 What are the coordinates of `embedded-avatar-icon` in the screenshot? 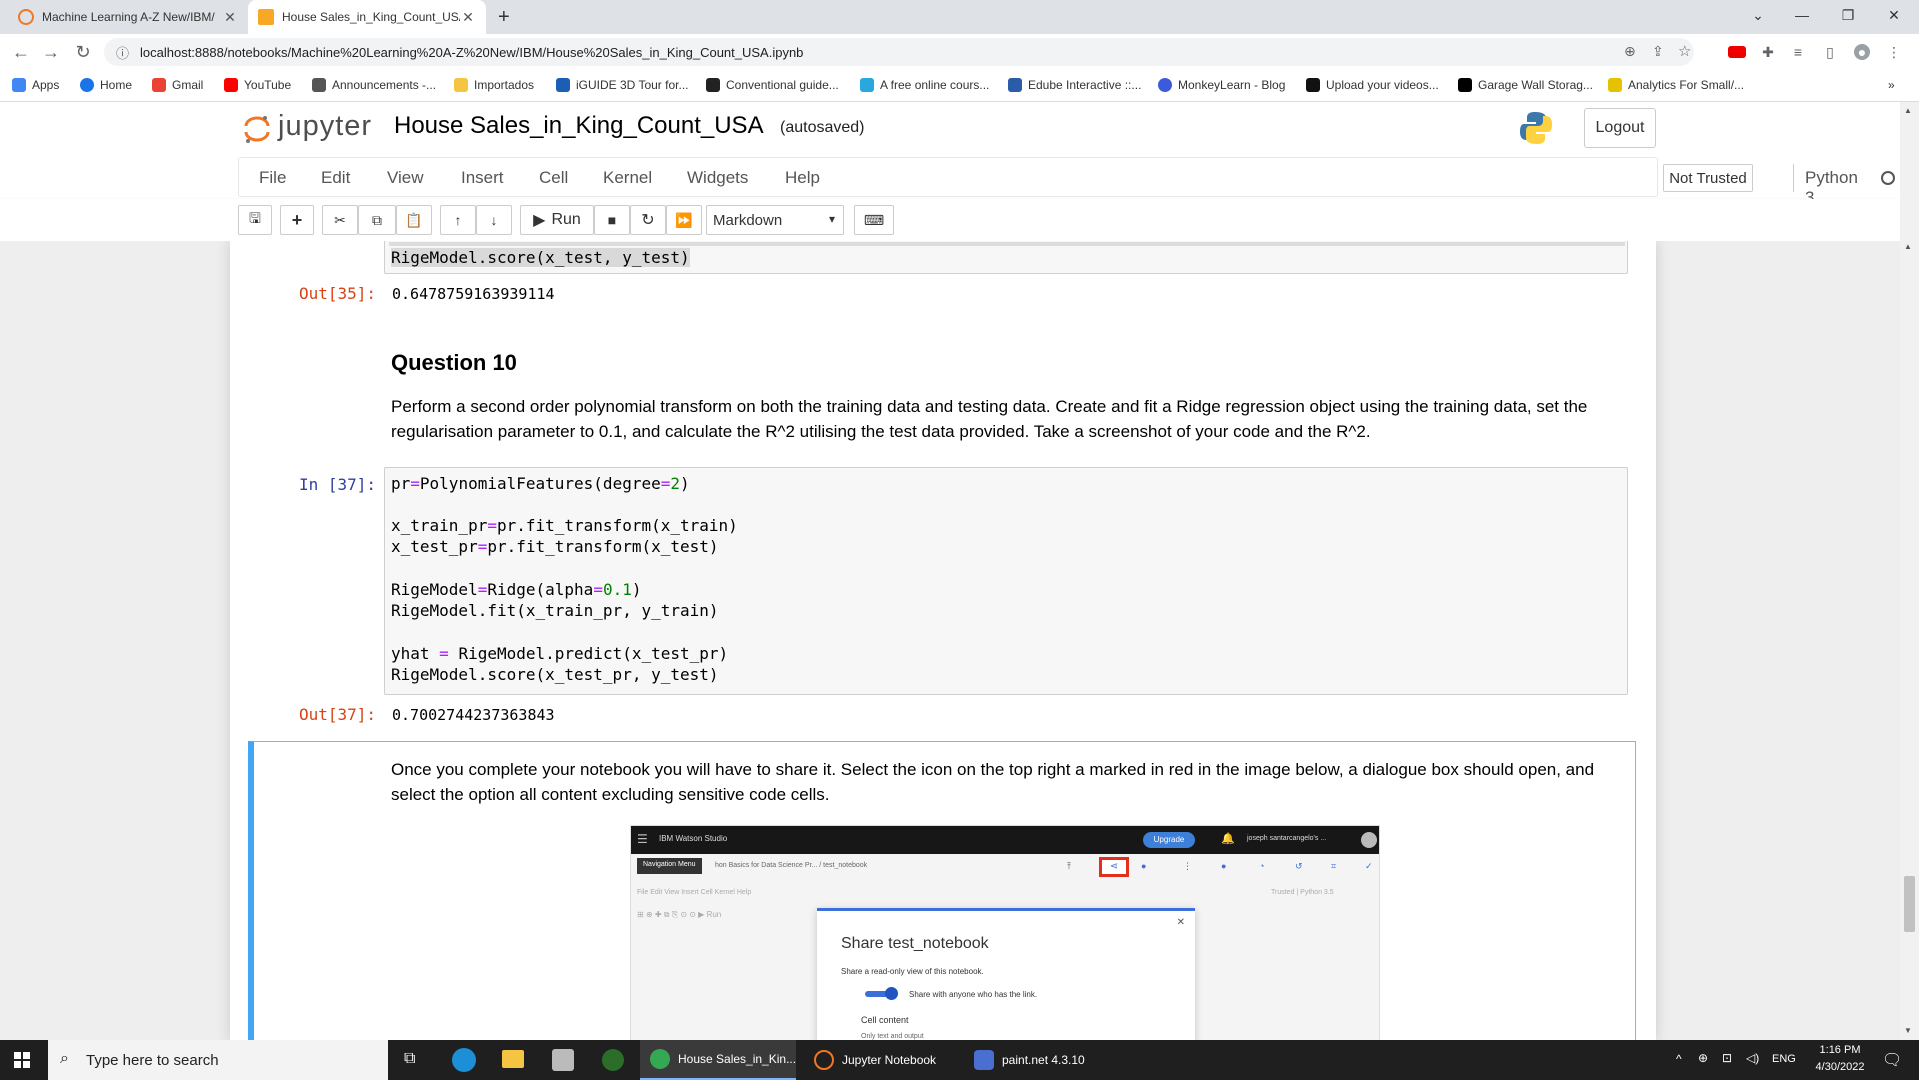 It's located at (1369, 840).